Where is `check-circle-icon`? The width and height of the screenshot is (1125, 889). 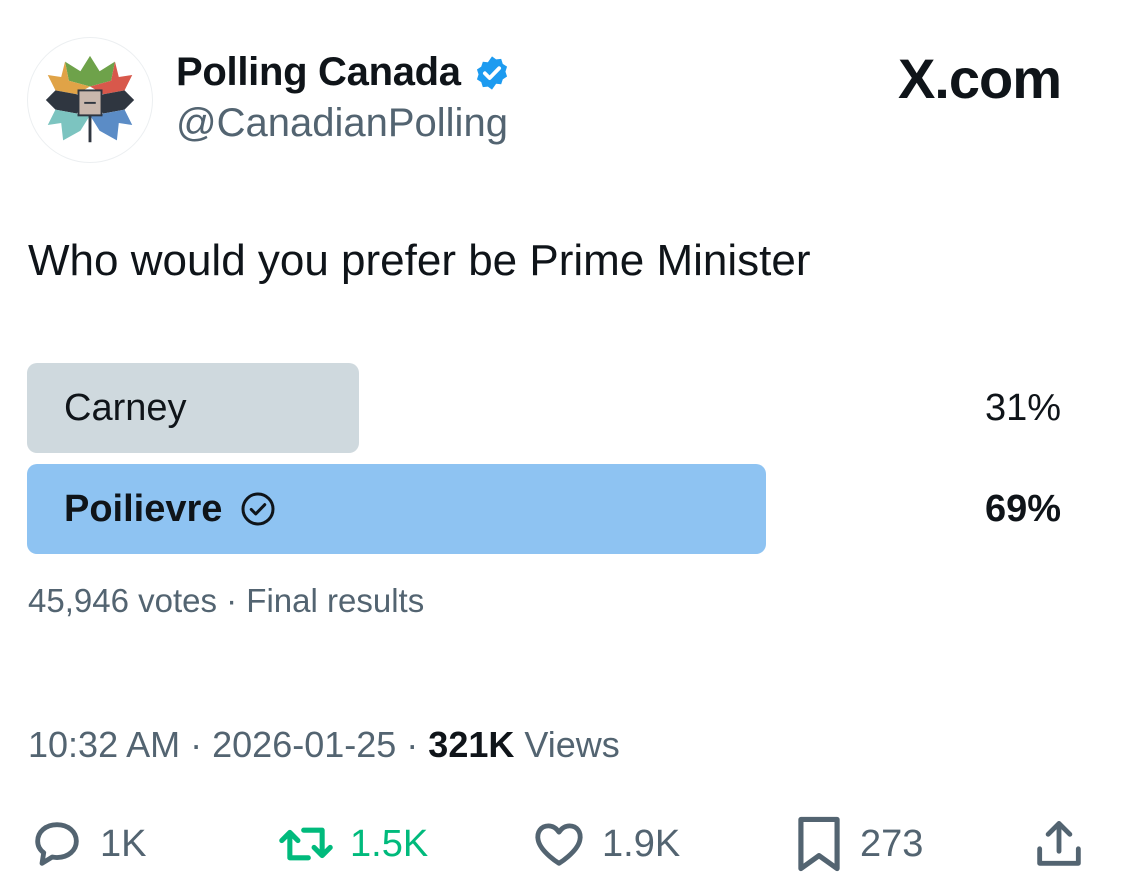
check-circle-icon is located at coordinates (258, 509).